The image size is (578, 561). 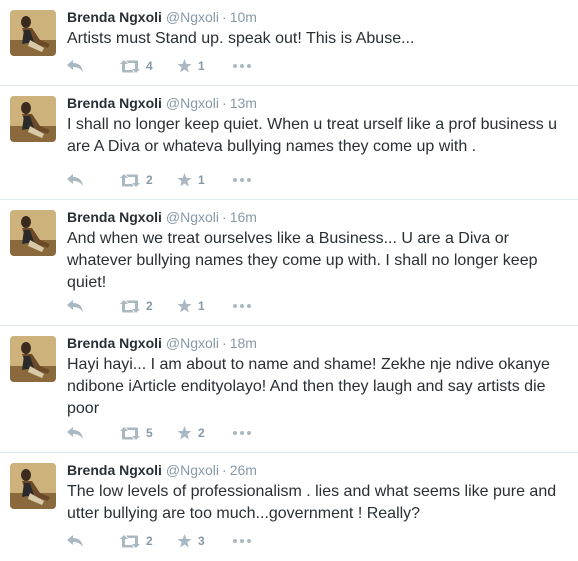 What do you see at coordinates (317, 217) in the screenshot?
I see `tweet-header: Brenda Ngxoli @Ngxoli · 16m` at bounding box center [317, 217].